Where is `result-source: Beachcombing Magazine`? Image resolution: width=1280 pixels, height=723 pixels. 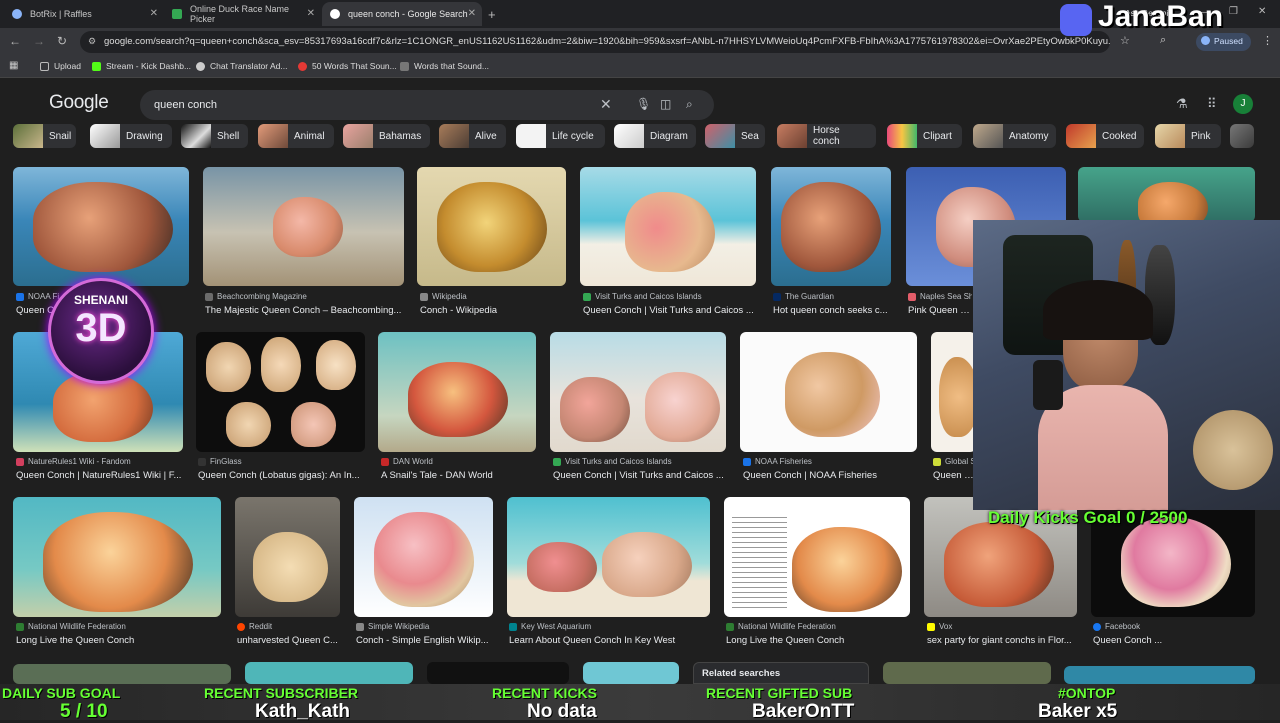
result-source: Beachcombing Magazine is located at coordinates (305, 296).